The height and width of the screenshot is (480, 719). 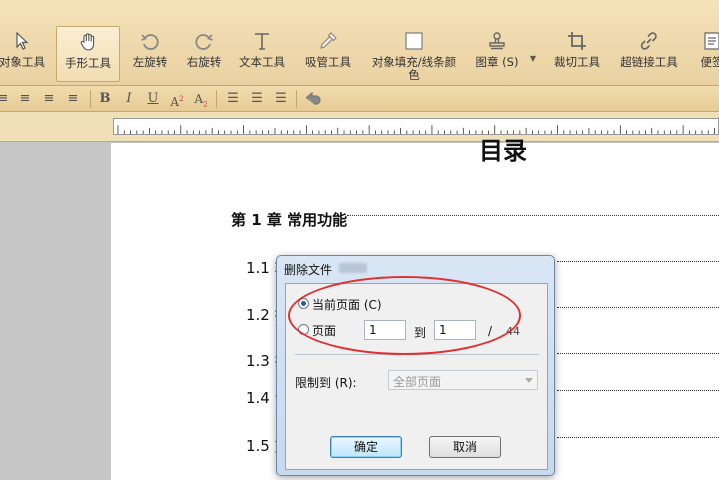 What do you see at coordinates (497, 41) in the screenshot?
I see `stamp-icon` at bounding box center [497, 41].